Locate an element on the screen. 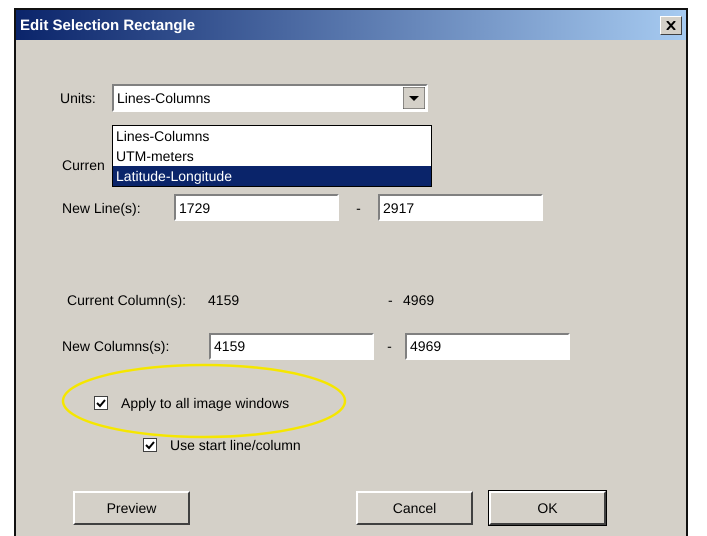 The height and width of the screenshot is (536, 707). units-label: Units: is located at coordinates (78, 98).